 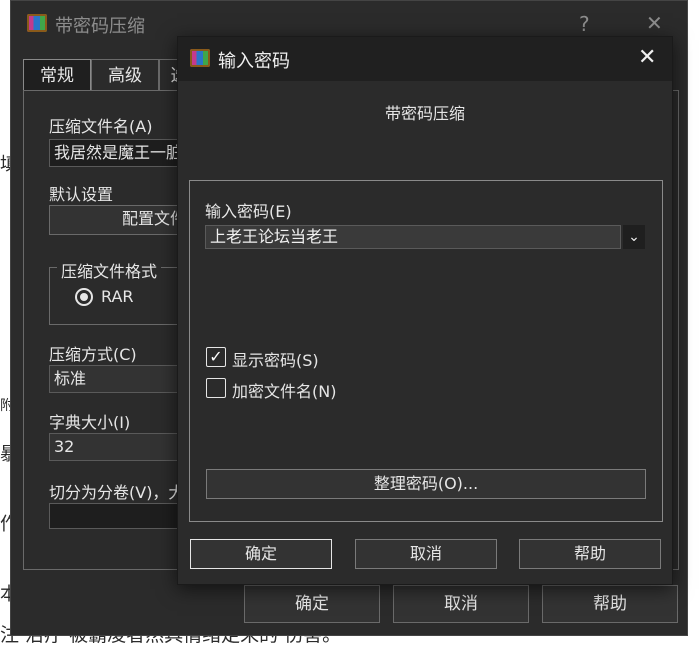 What do you see at coordinates (425, 59) in the screenshot?
I see `password-dialog-titlebar: 输入密码 ✕` at bounding box center [425, 59].